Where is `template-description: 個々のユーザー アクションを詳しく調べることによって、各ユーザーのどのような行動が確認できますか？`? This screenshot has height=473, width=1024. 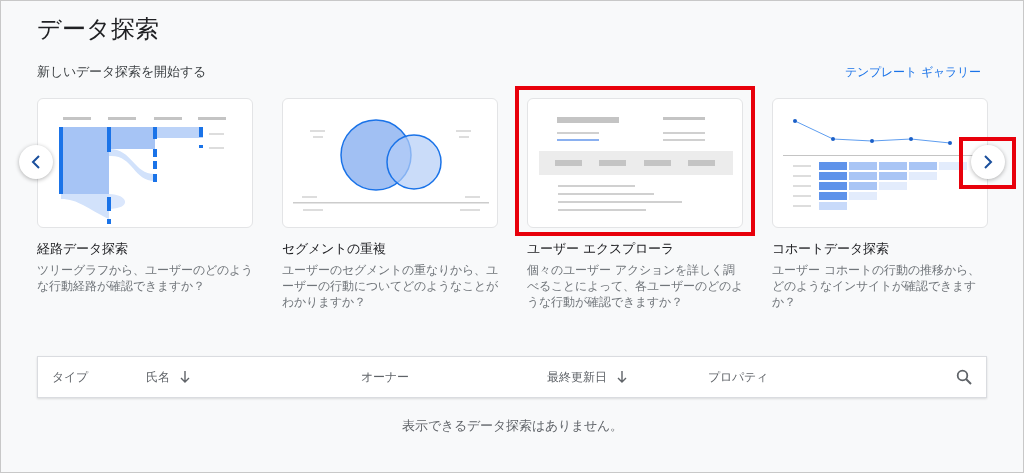
template-description: 個々のユーザー アクションを詳しく調べることによって、各ユーザーのどのような行動が確認できますか？ is located at coordinates (635, 286).